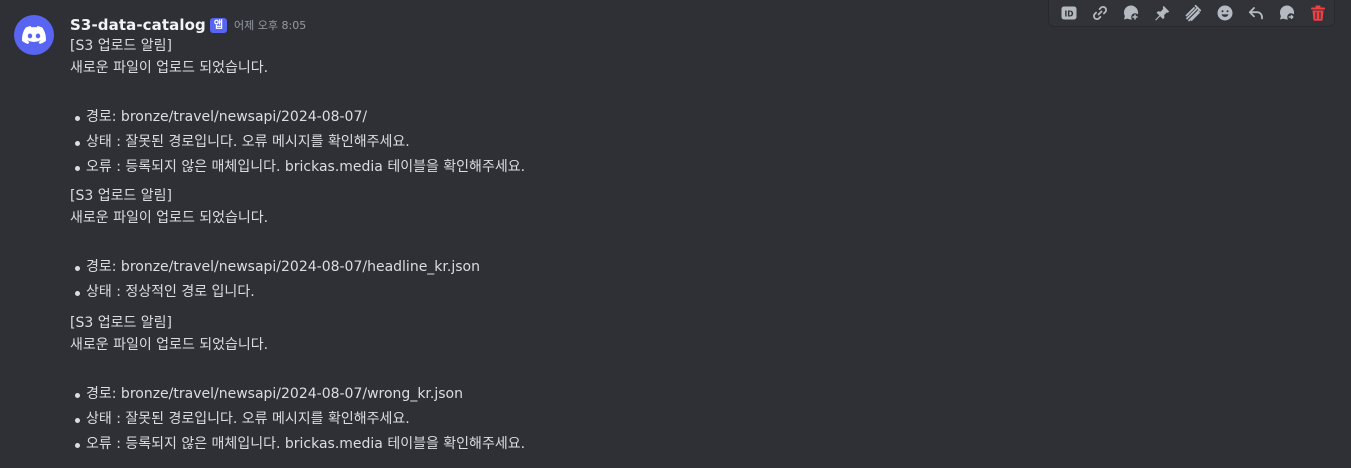  I want to click on author-name: S3-data-catalog, so click(138, 25).